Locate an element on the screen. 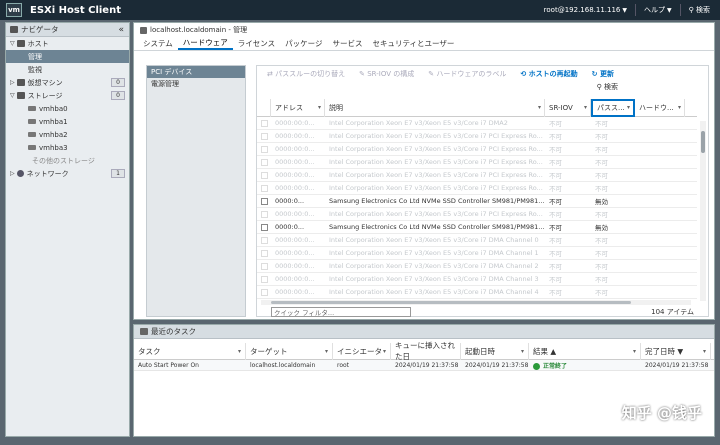 Image resolution: width=720 pixels, height=445 pixels. collapse-icon: « is located at coordinates (121, 30).